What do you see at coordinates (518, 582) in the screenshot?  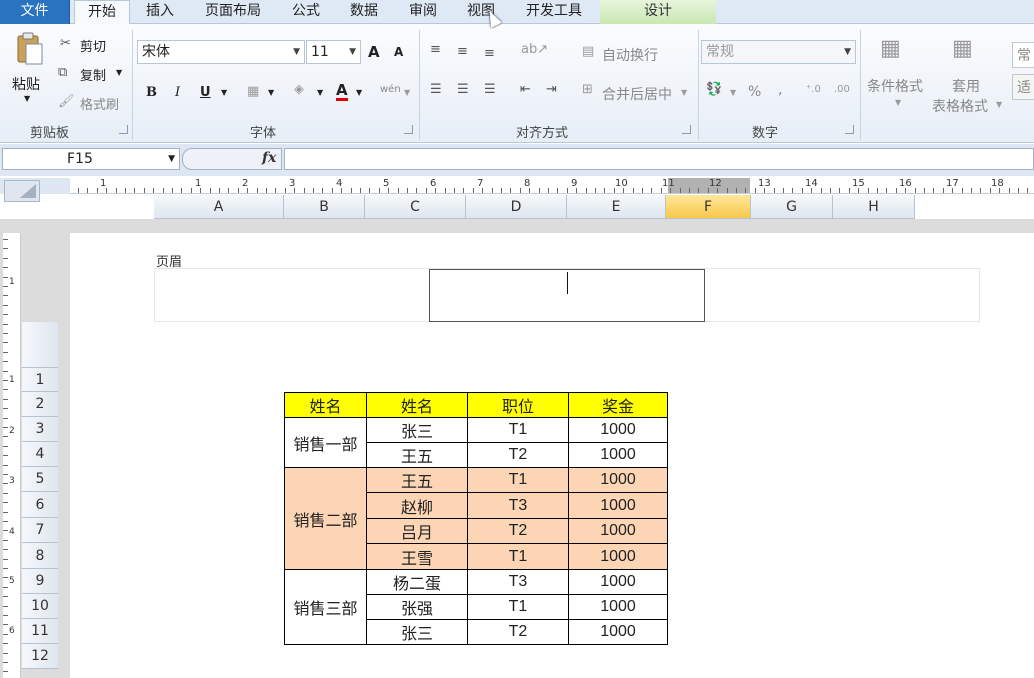 I see `table-cell: T3` at bounding box center [518, 582].